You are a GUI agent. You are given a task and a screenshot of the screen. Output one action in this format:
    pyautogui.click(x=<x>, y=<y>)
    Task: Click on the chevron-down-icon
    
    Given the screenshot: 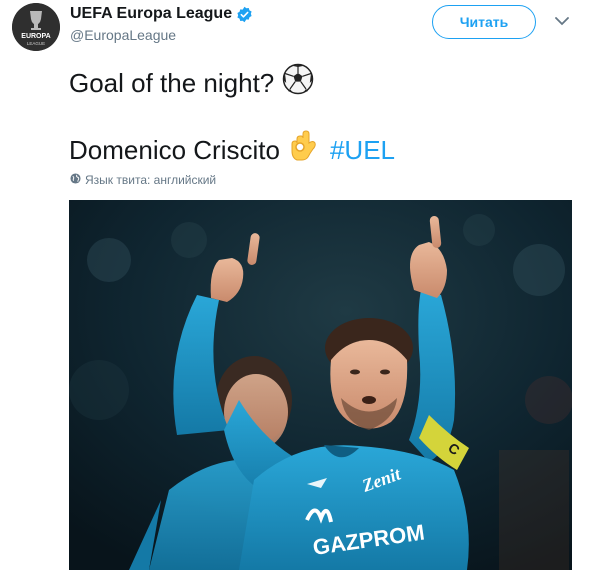 What is the action you would take?
    pyautogui.click(x=562, y=21)
    